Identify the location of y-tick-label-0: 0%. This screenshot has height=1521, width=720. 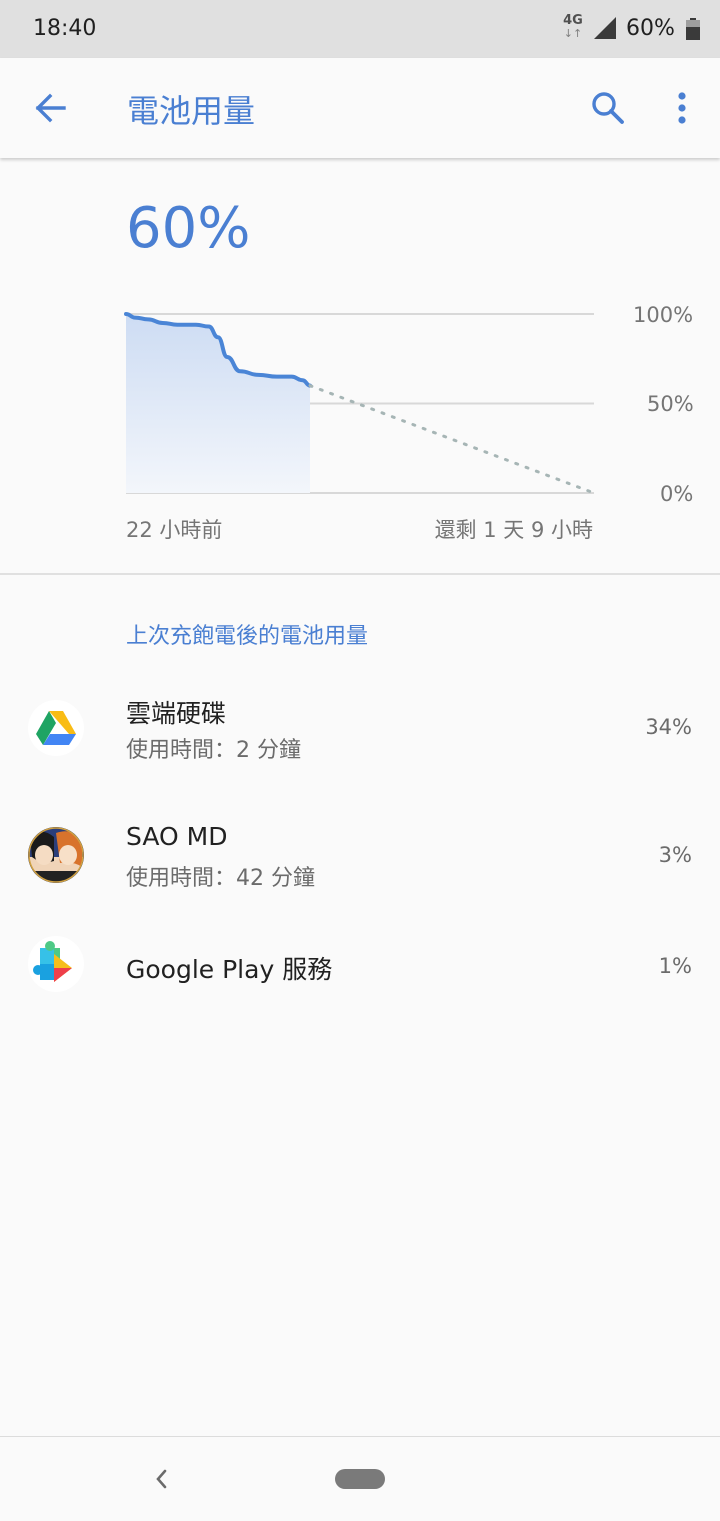
(677, 494).